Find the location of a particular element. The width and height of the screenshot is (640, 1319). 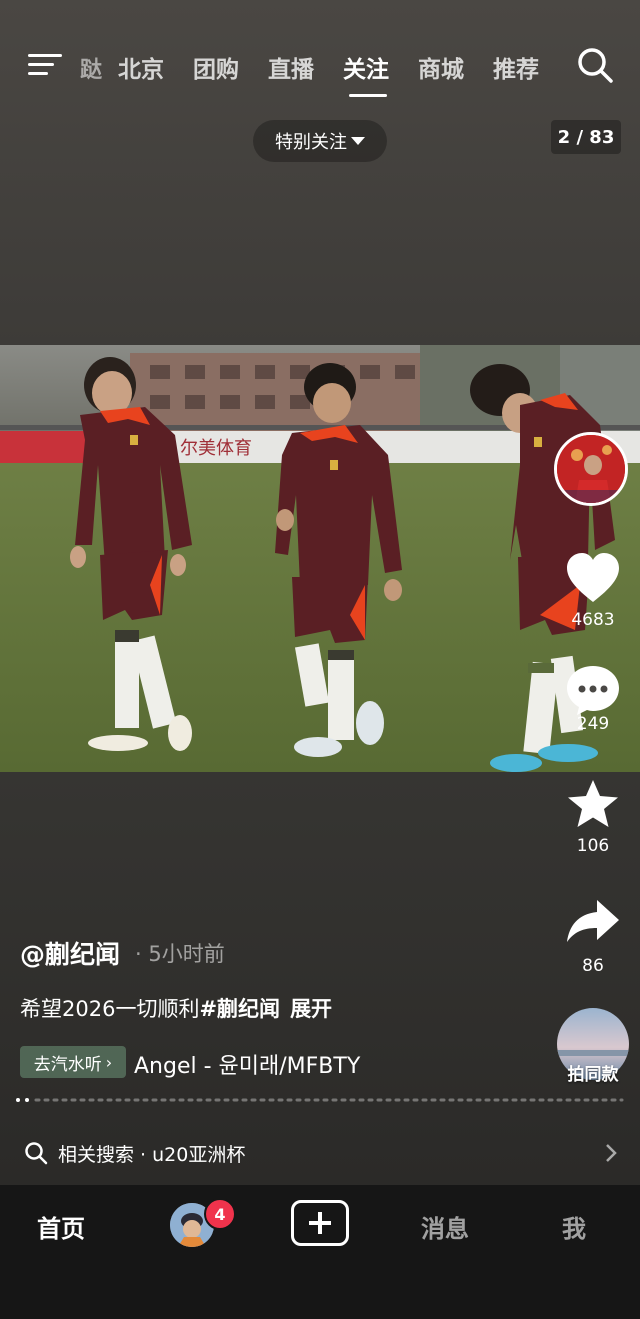

share-arrow-icon is located at coordinates (593, 921).